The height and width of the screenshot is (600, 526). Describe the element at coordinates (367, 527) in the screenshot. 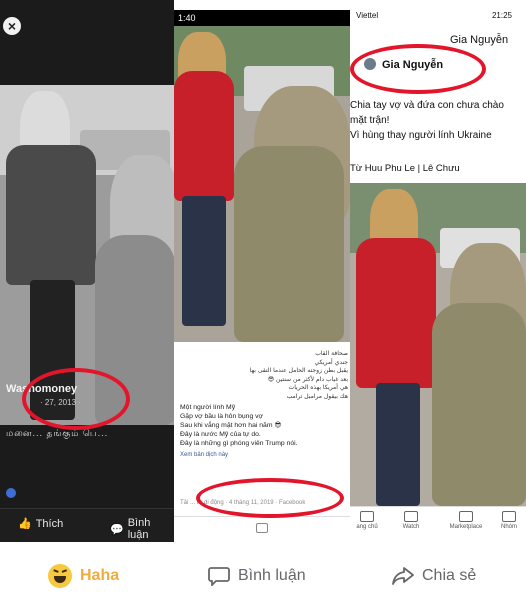

I see `tab-home-label: ang chủ` at that location.